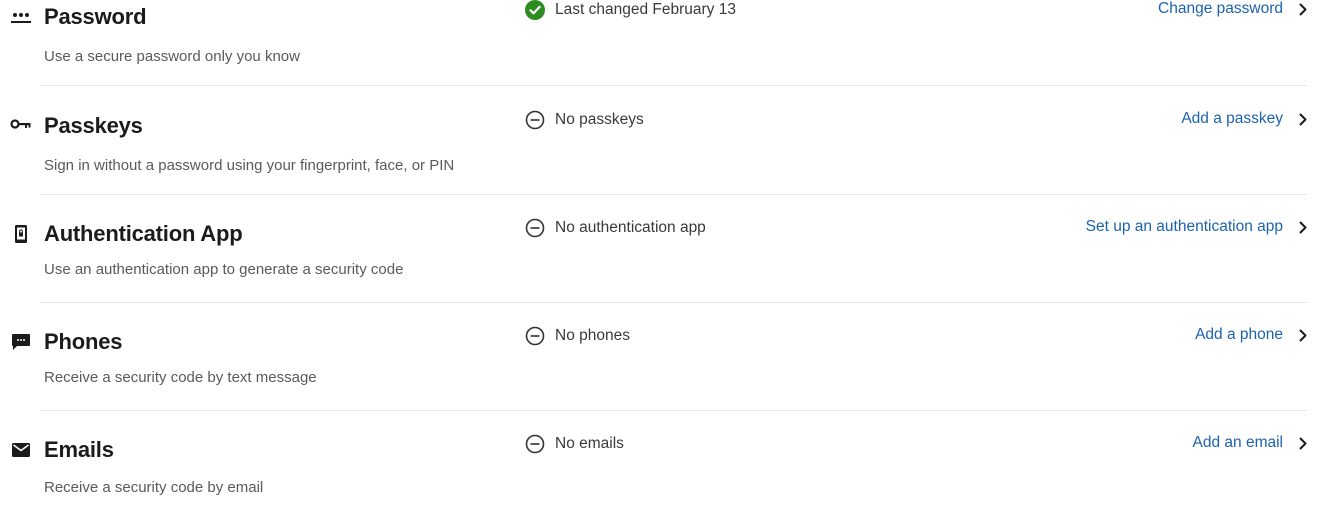  What do you see at coordinates (21, 124) in the screenshot?
I see `key-icon` at bounding box center [21, 124].